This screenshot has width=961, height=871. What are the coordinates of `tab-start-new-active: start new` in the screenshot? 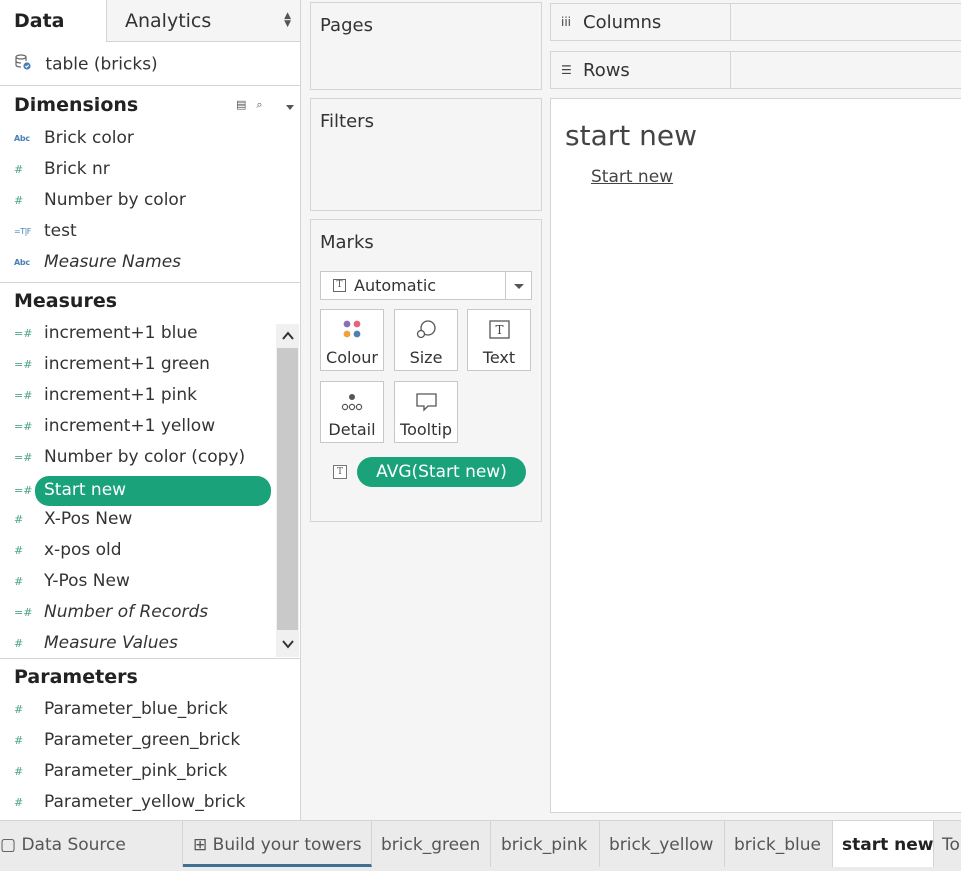 It's located at (883, 844).